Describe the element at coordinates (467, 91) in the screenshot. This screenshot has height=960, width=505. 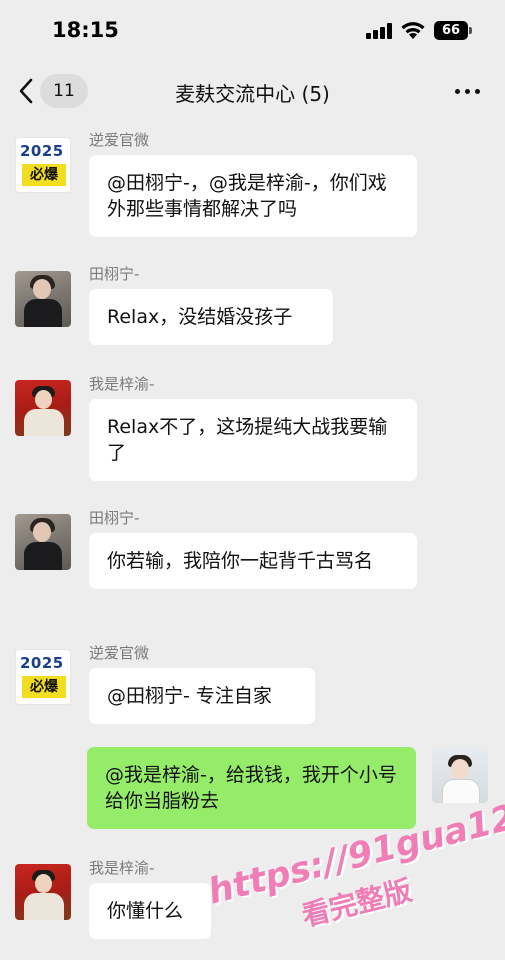
I see `more-options-icon` at that location.